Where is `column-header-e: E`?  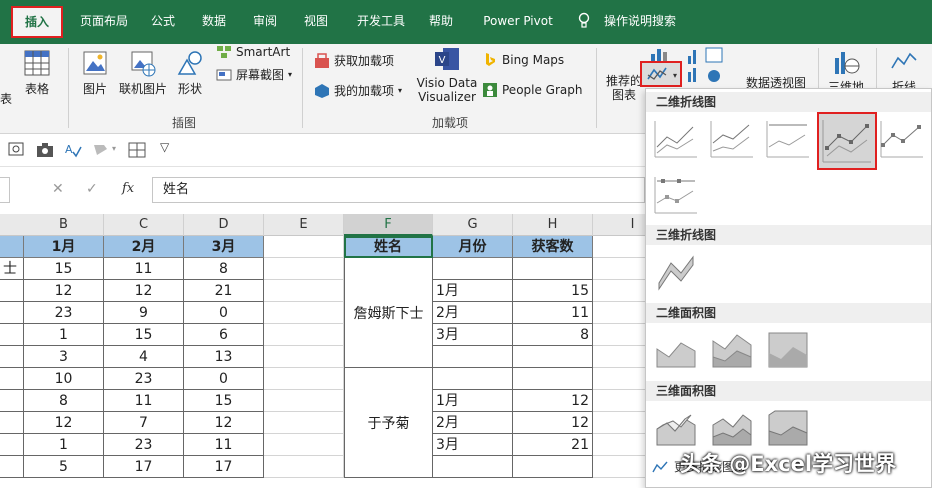 column-header-e: E is located at coordinates (304, 225).